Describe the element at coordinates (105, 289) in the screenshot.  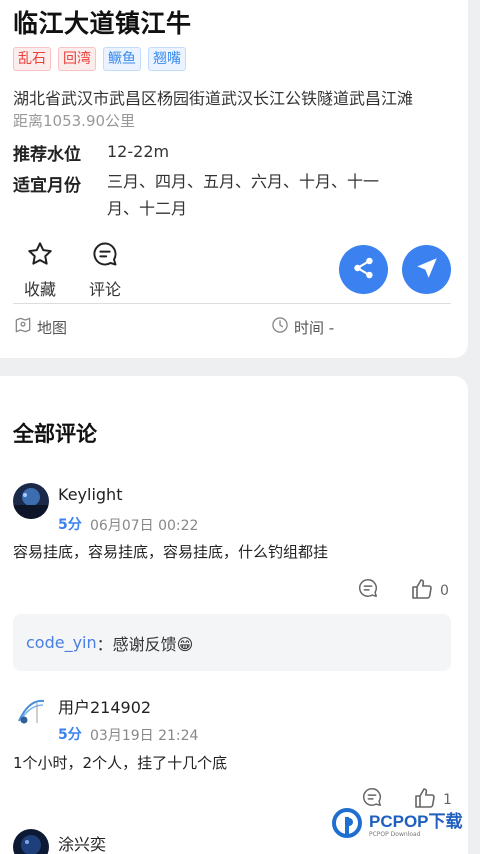
I see `comment-label: 评论` at that location.